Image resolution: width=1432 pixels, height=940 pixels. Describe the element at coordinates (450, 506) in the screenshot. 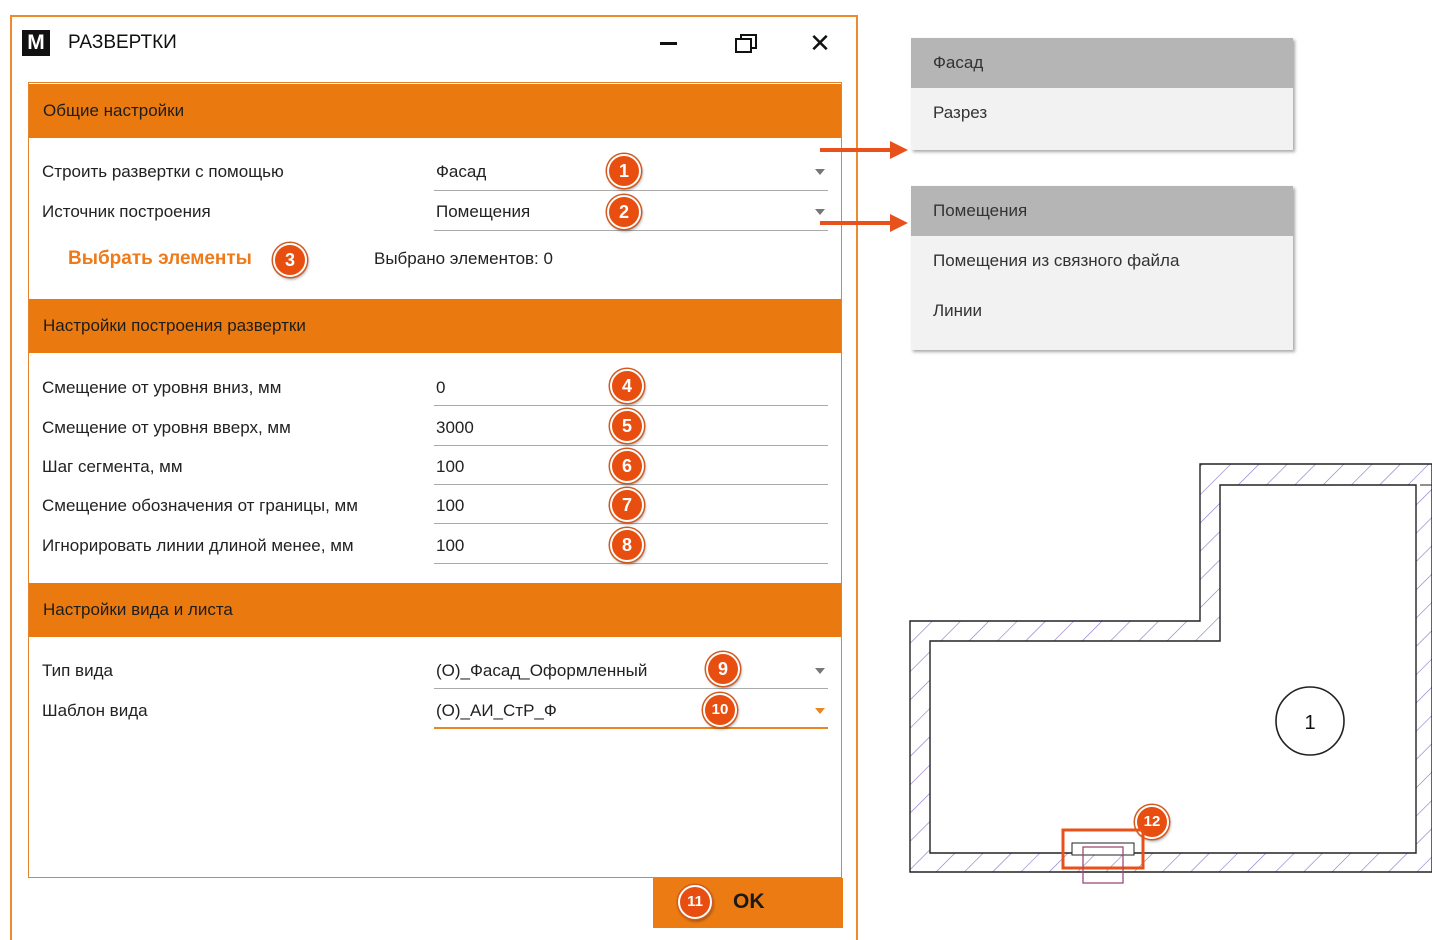

I see `mark-offset-input: 100` at that location.